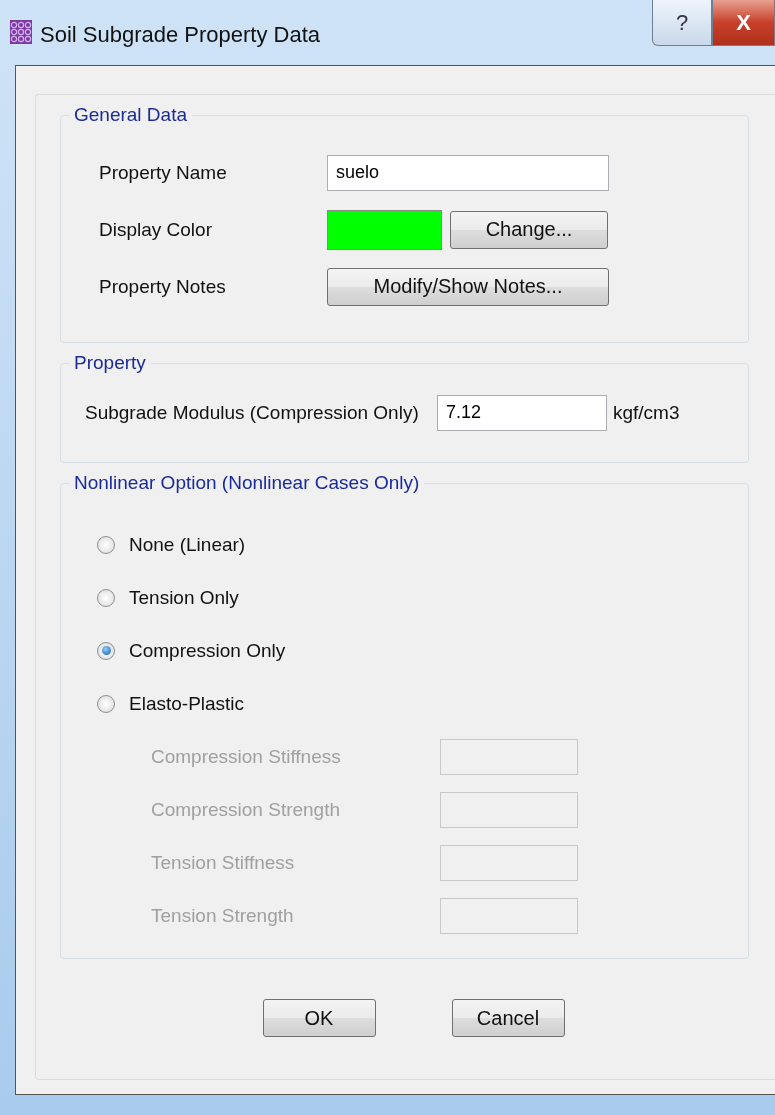 This screenshot has width=775, height=1115. Describe the element at coordinates (184, 597) in the screenshot. I see `radio-label: Tension Only` at that location.